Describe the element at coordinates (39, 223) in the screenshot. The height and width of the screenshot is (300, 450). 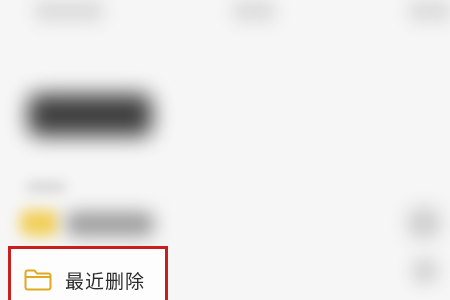
I see `blurred-folder-icon` at that location.